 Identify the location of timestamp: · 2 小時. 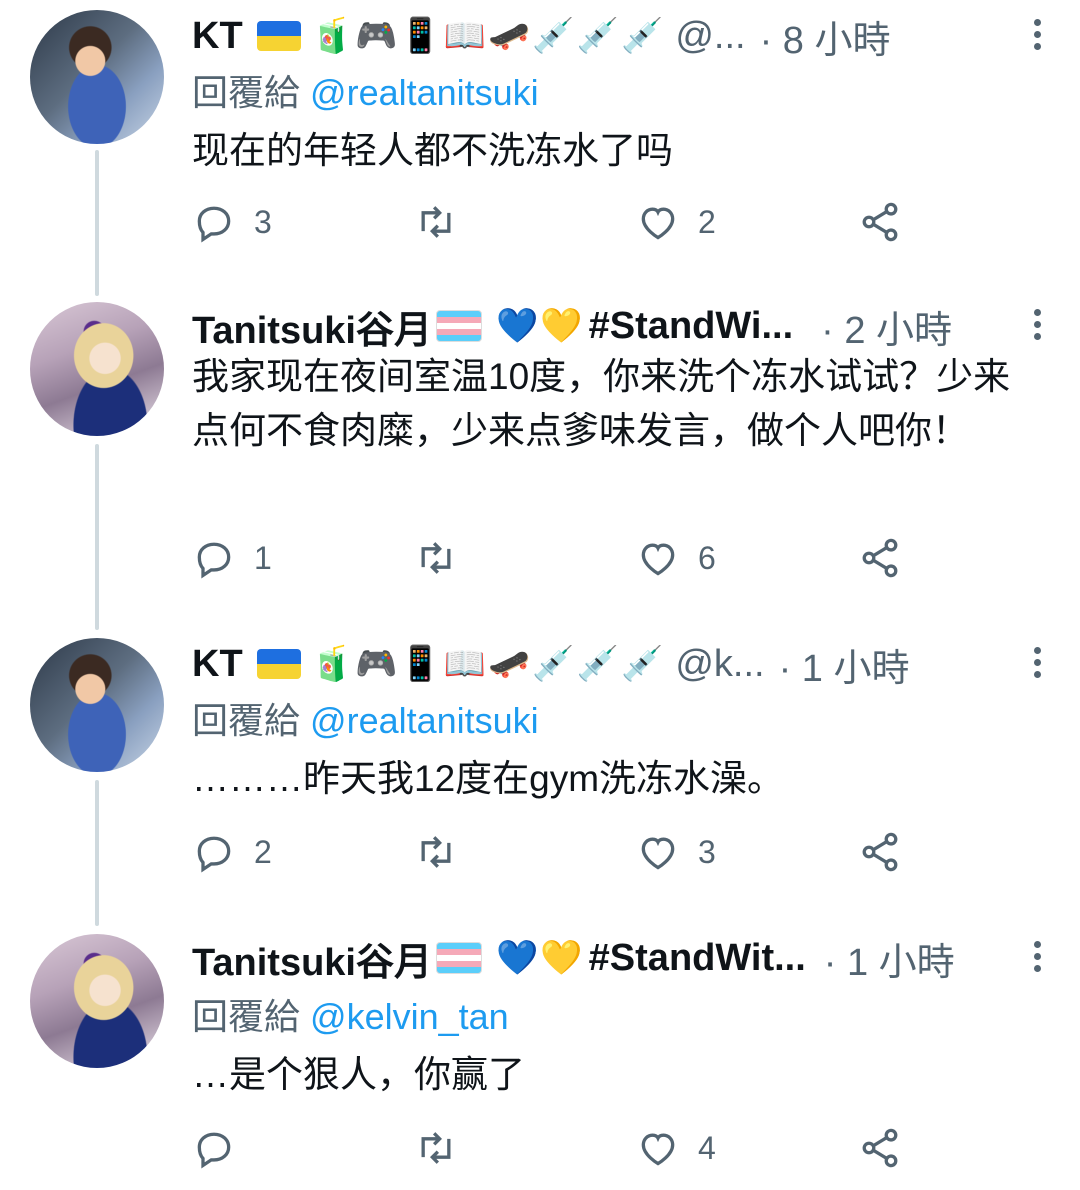
(886, 326).